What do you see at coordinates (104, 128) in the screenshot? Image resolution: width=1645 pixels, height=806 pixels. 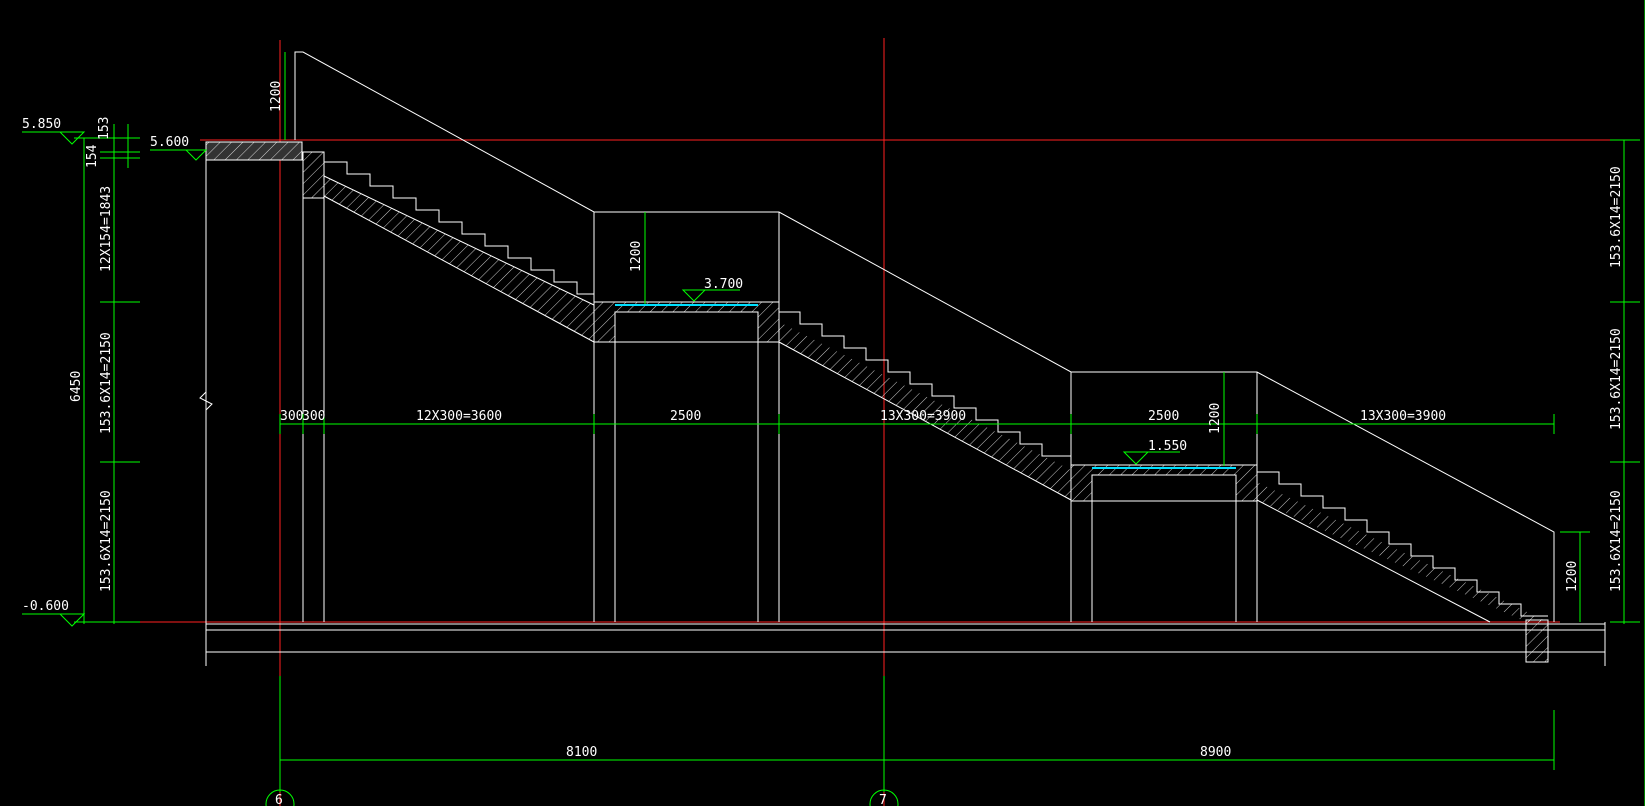 I see `dim-153: 153` at bounding box center [104, 128].